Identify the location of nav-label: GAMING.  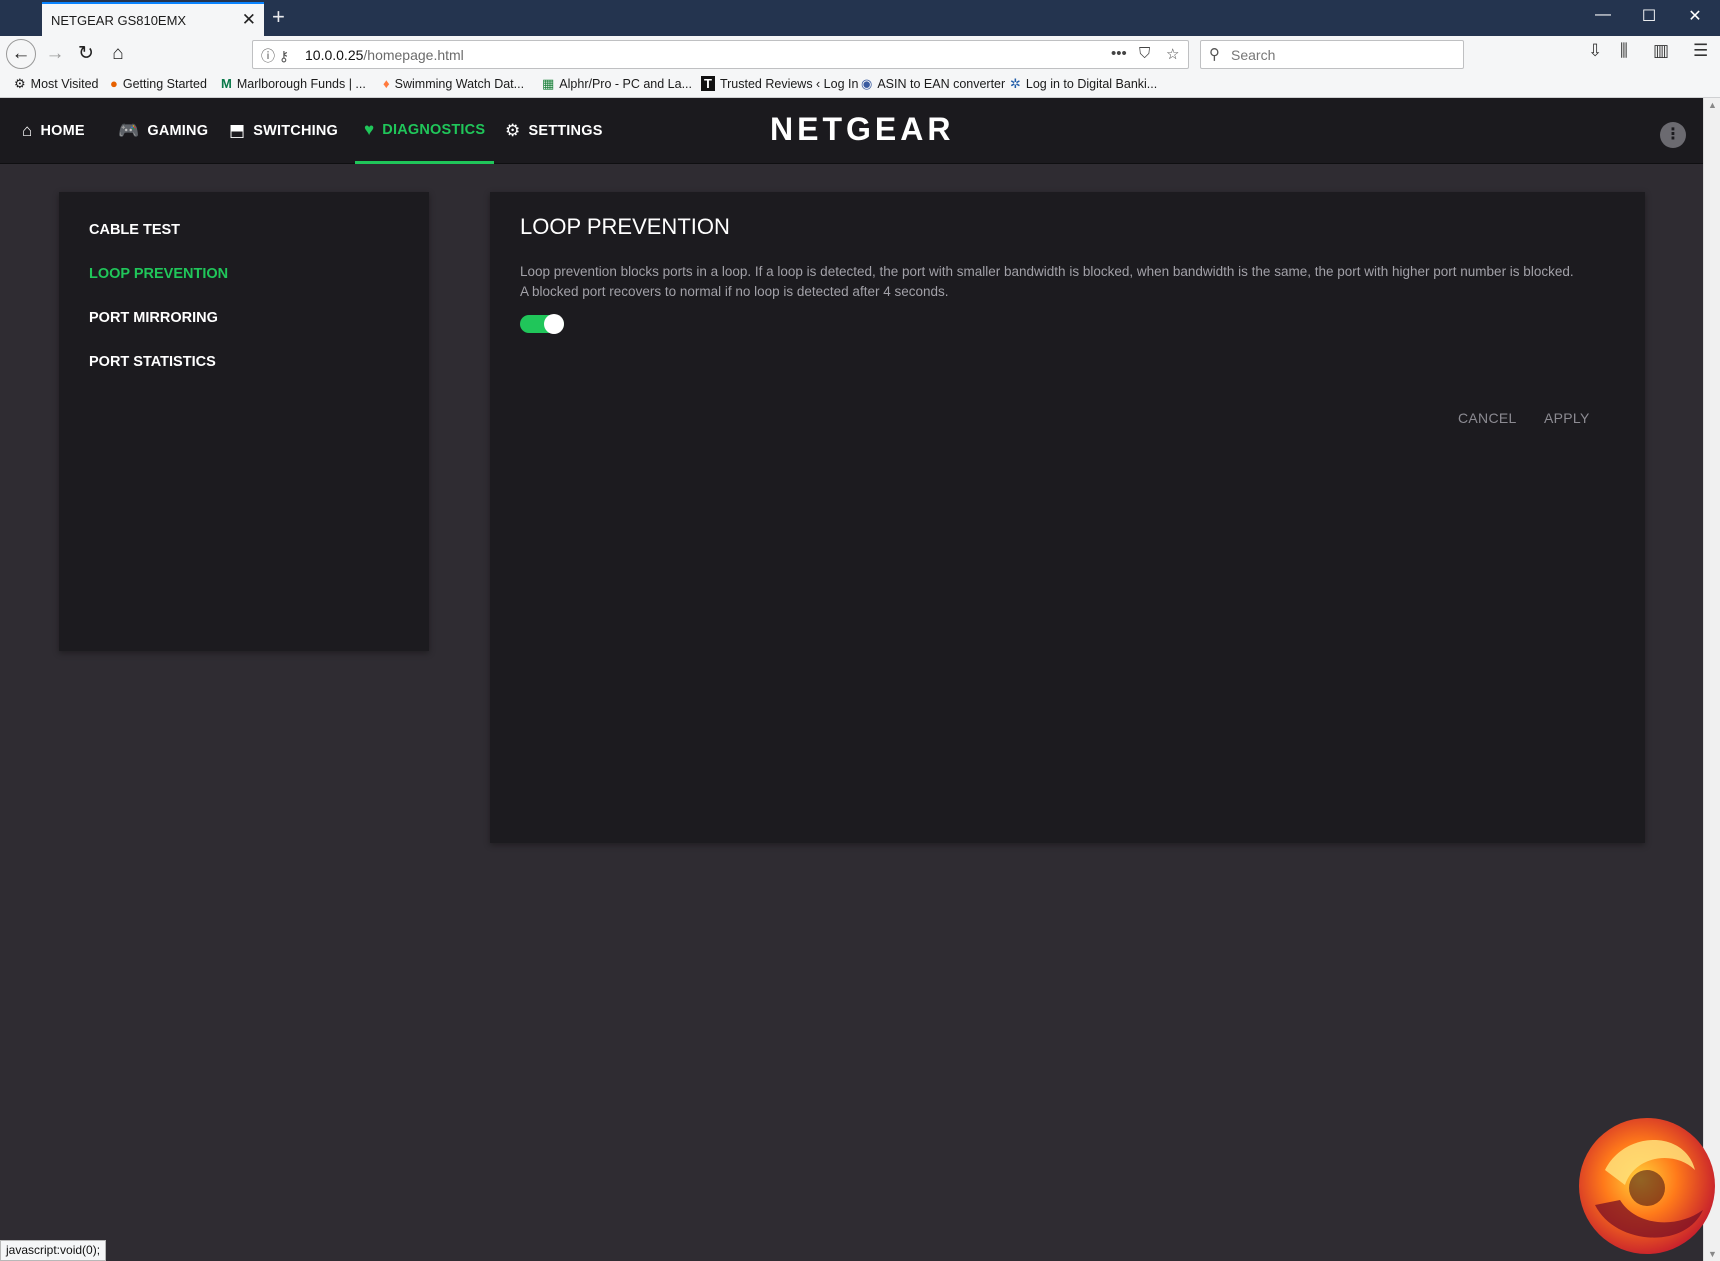
(178, 131).